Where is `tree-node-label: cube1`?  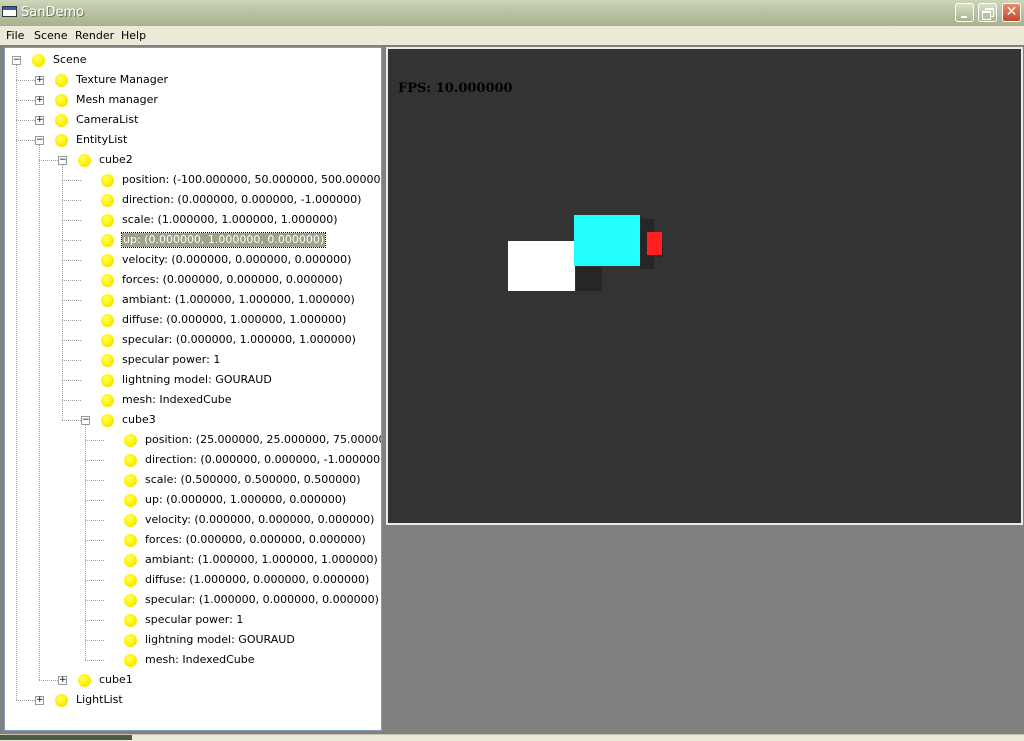
tree-node-label: cube1 is located at coordinates (116, 680).